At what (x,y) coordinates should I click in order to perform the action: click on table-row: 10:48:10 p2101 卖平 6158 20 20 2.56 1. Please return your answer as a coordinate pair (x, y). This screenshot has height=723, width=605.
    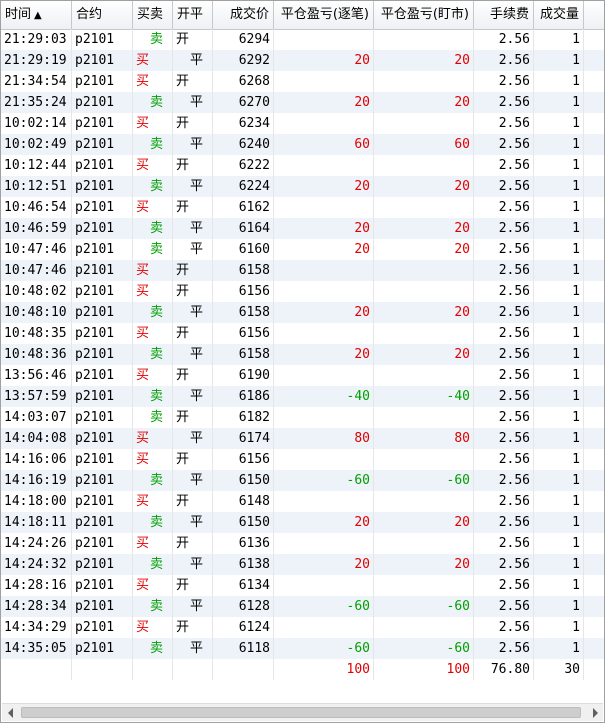
    Looking at the image, I should click on (302, 312).